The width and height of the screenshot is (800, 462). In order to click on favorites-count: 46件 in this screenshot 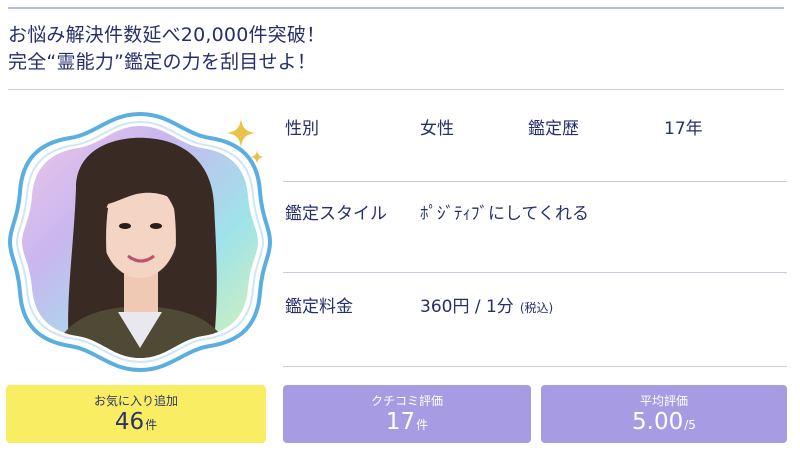, I will do `click(136, 423)`.